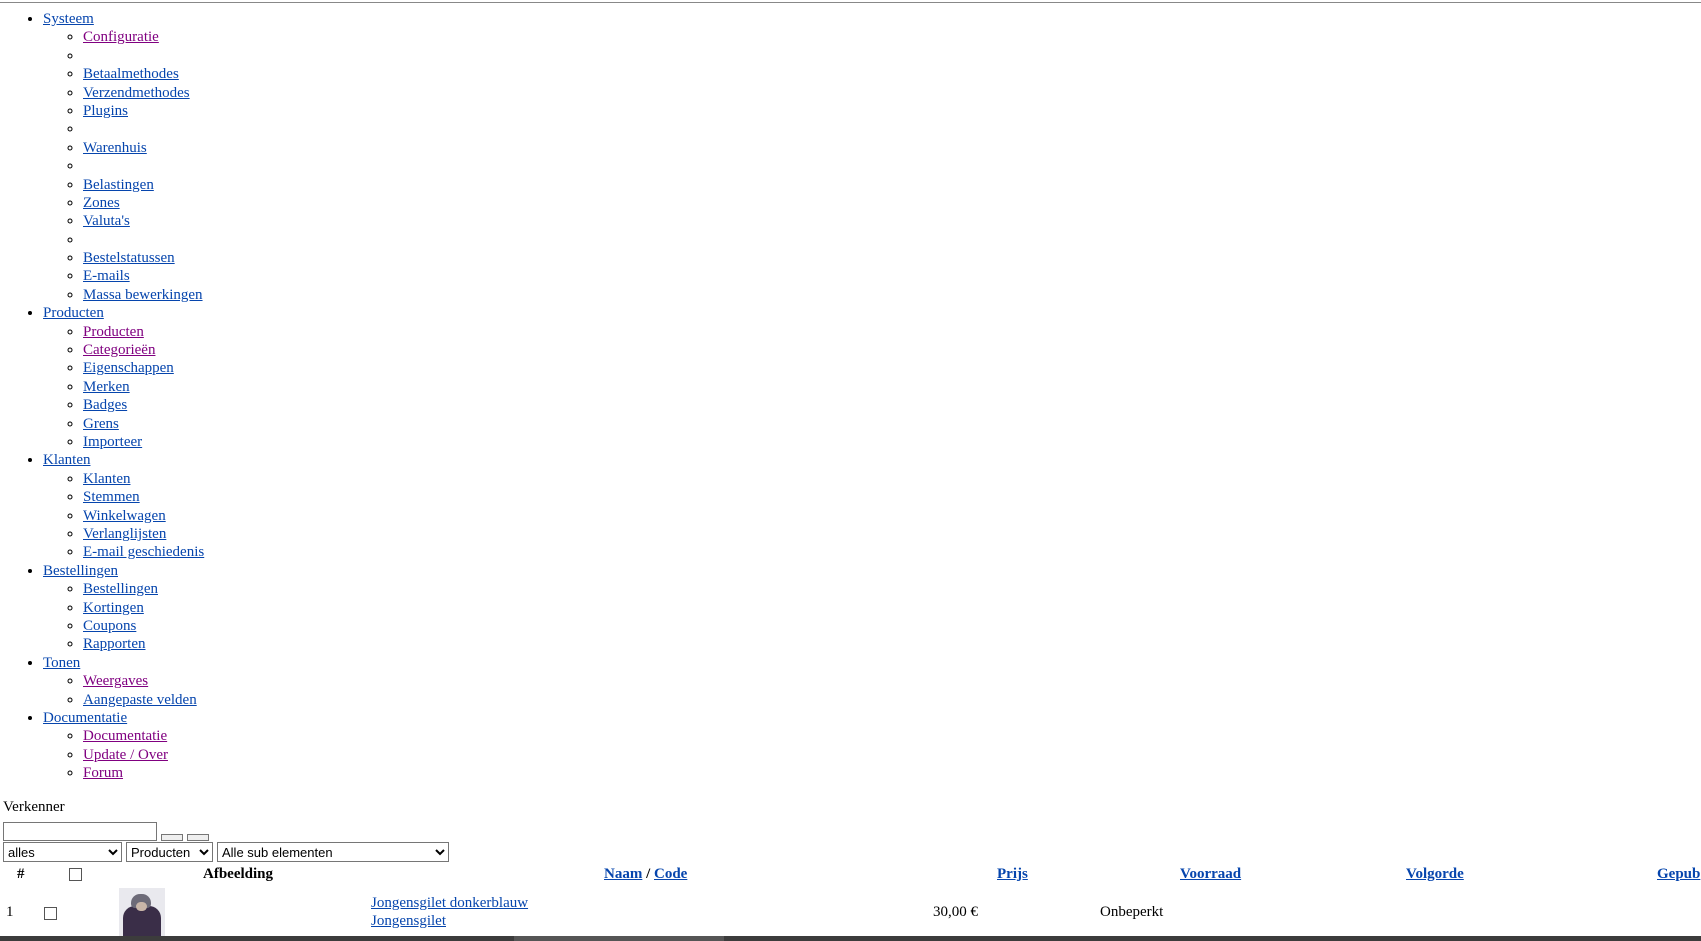  Describe the element at coordinates (101, 203) in the screenshot. I see `submenu-link-zones: Zones` at that location.